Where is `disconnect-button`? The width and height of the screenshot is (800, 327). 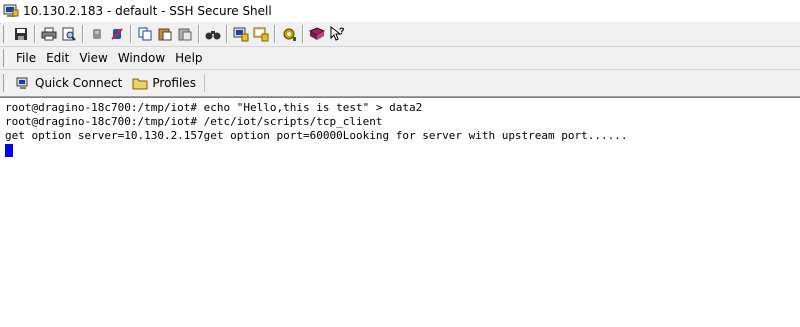
disconnect-button is located at coordinates (97, 34).